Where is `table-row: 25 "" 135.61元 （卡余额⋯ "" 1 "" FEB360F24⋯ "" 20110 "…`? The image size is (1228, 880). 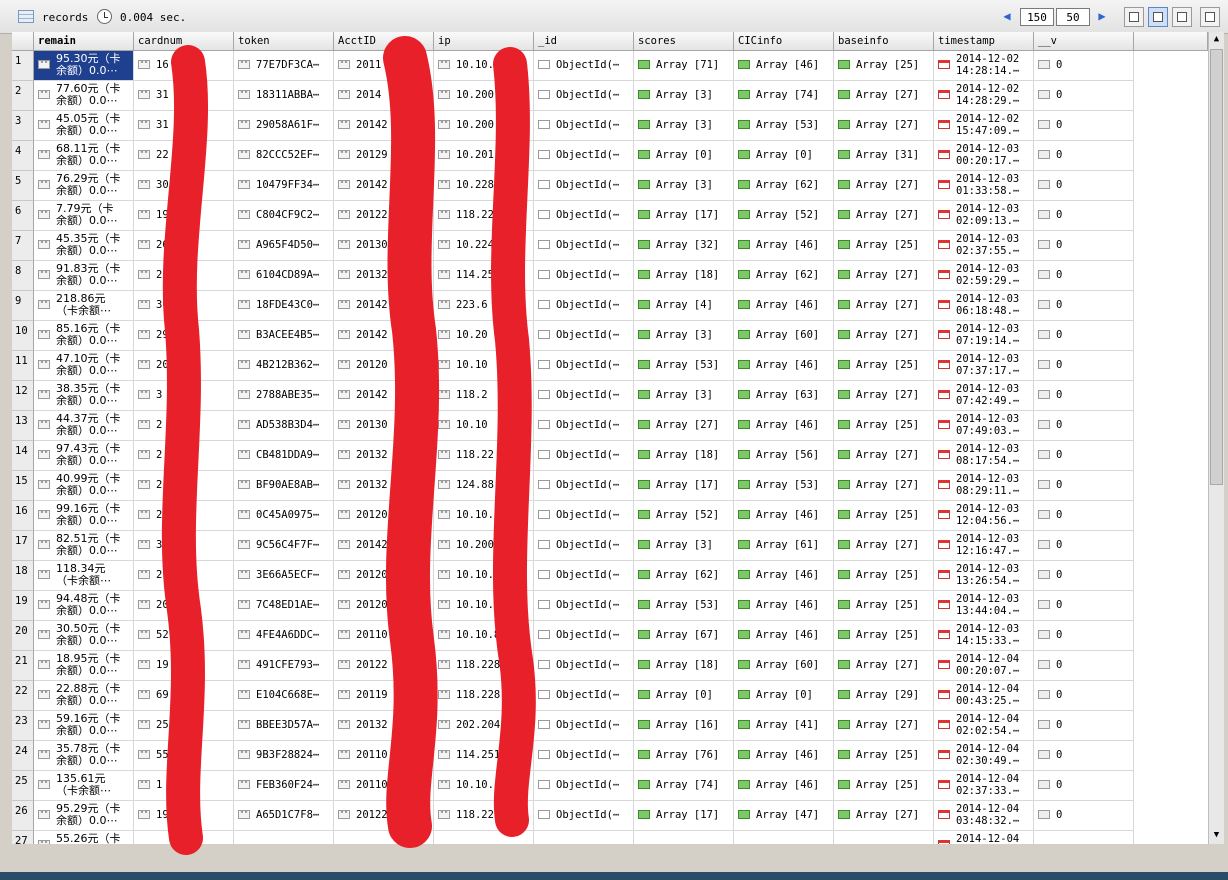 table-row: 25 "" 135.61元 （卡余额⋯ "" 1 "" FEB360F24⋯ "" 20110 "… is located at coordinates (610, 786).